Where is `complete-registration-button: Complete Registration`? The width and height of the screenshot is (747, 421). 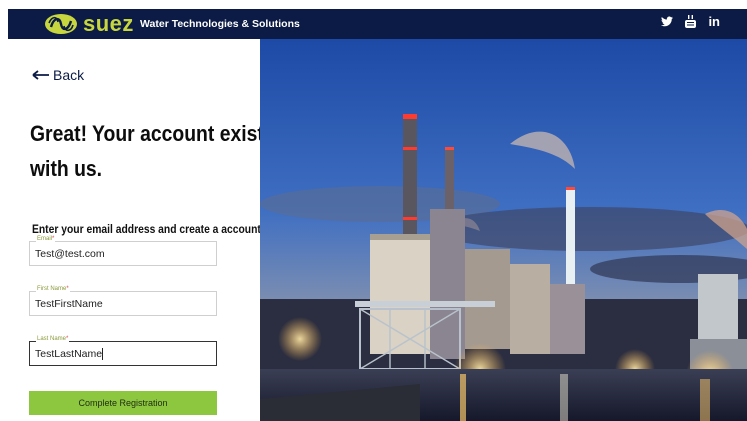 complete-registration-button: Complete Registration is located at coordinates (123, 403).